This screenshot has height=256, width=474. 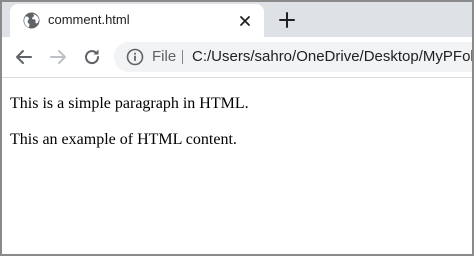 What do you see at coordinates (89, 19) in the screenshot?
I see `tab-title: comment.html` at bounding box center [89, 19].